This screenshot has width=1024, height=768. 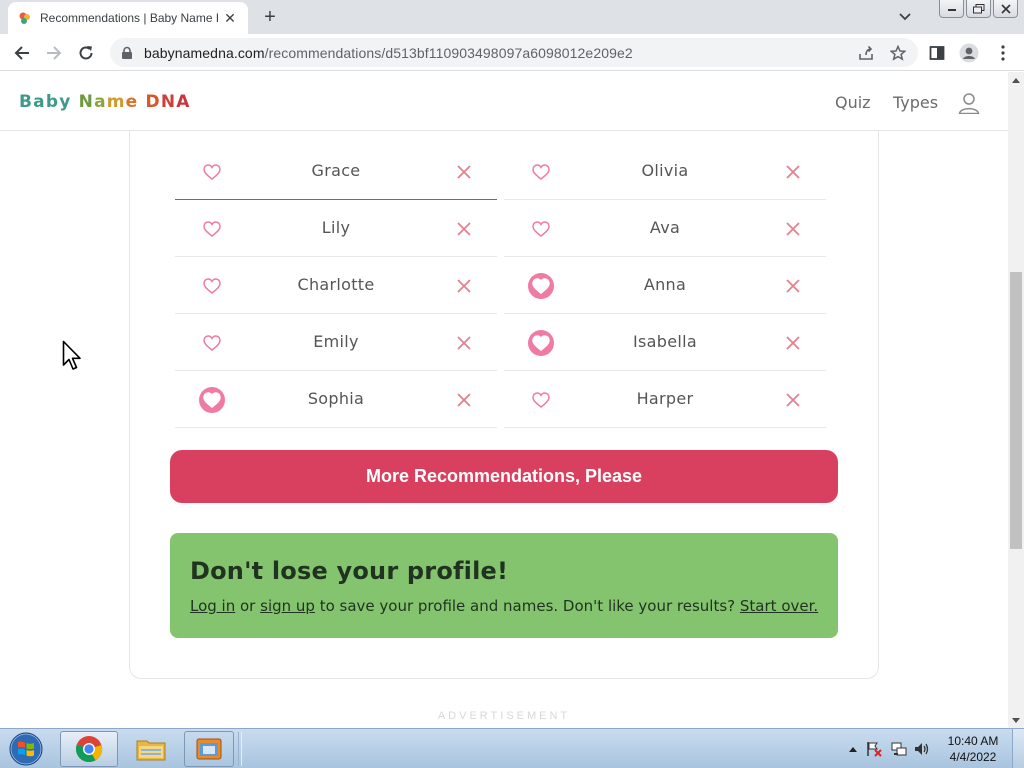 I want to click on system-clock: 10:40 AM 4/4/2022, so click(x=973, y=749).